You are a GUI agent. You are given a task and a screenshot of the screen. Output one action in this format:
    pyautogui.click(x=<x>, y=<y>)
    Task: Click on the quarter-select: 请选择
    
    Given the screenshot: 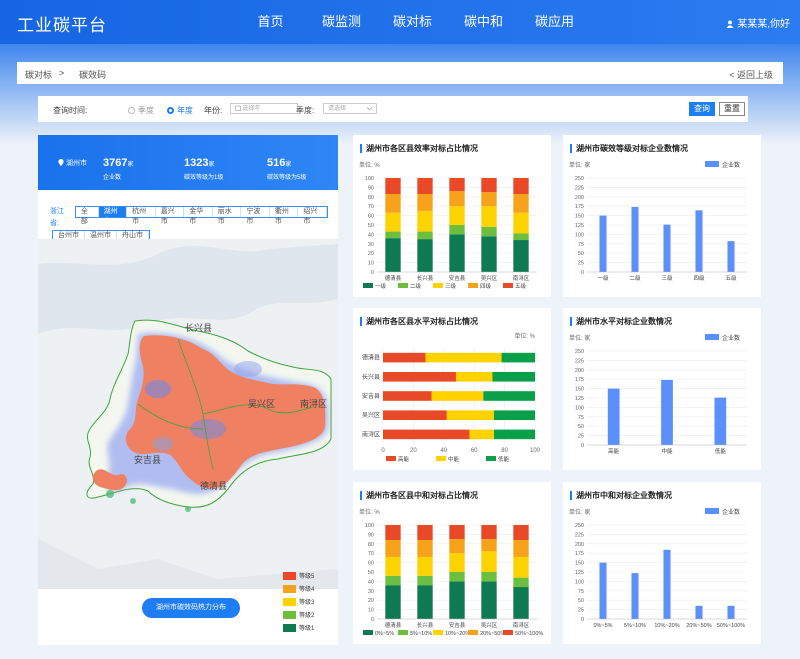 What is the action you would take?
    pyautogui.click(x=350, y=108)
    